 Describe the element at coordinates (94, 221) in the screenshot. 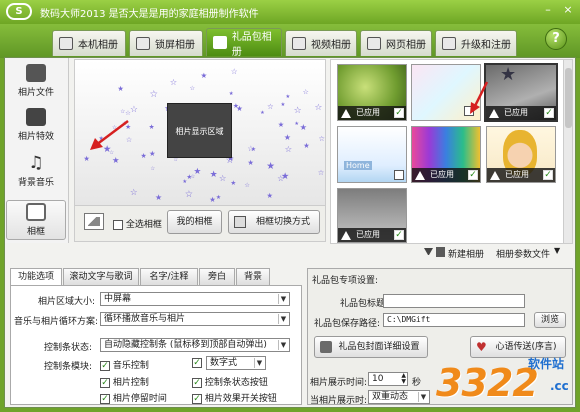

I see `frame-preview-icon` at that location.